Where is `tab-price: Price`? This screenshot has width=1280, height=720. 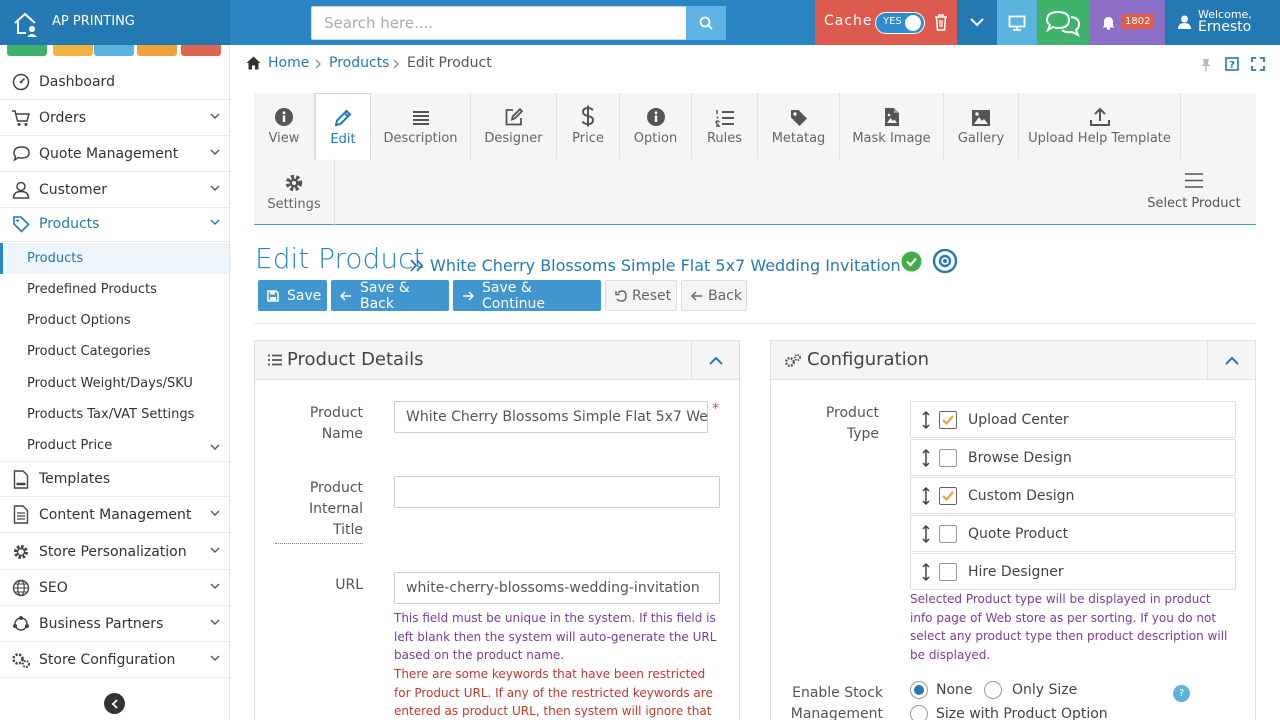 tab-price: Price is located at coordinates (588, 126).